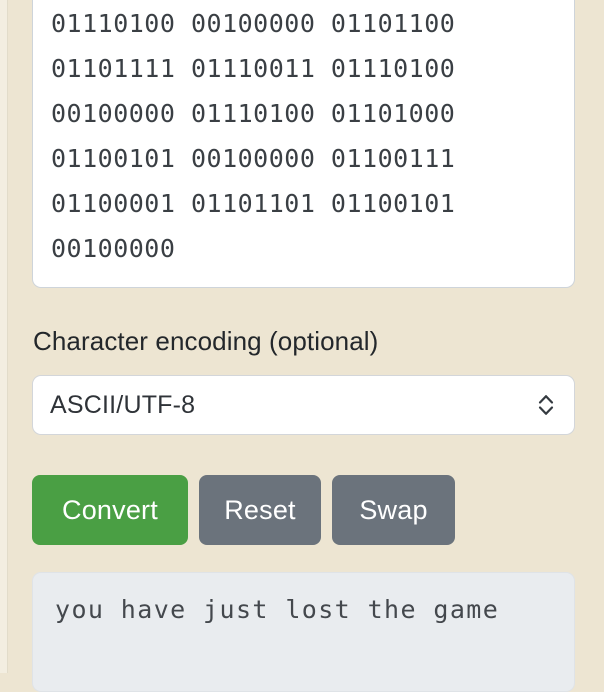  Describe the element at coordinates (4, 336) in the screenshot. I see `page-gutter` at that location.